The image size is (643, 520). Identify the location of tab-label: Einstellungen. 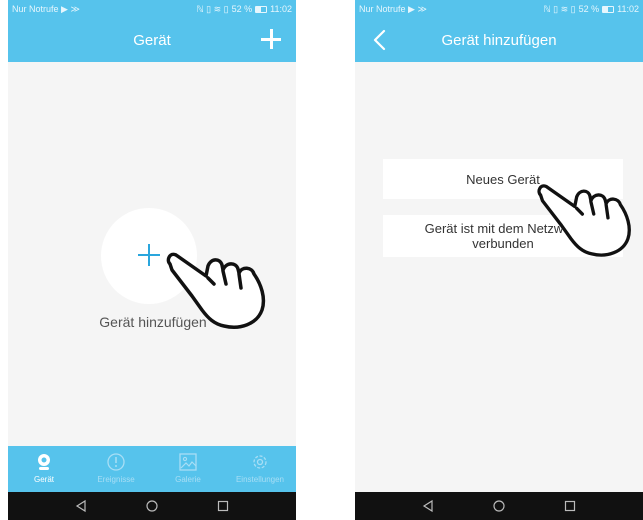
(260, 479).